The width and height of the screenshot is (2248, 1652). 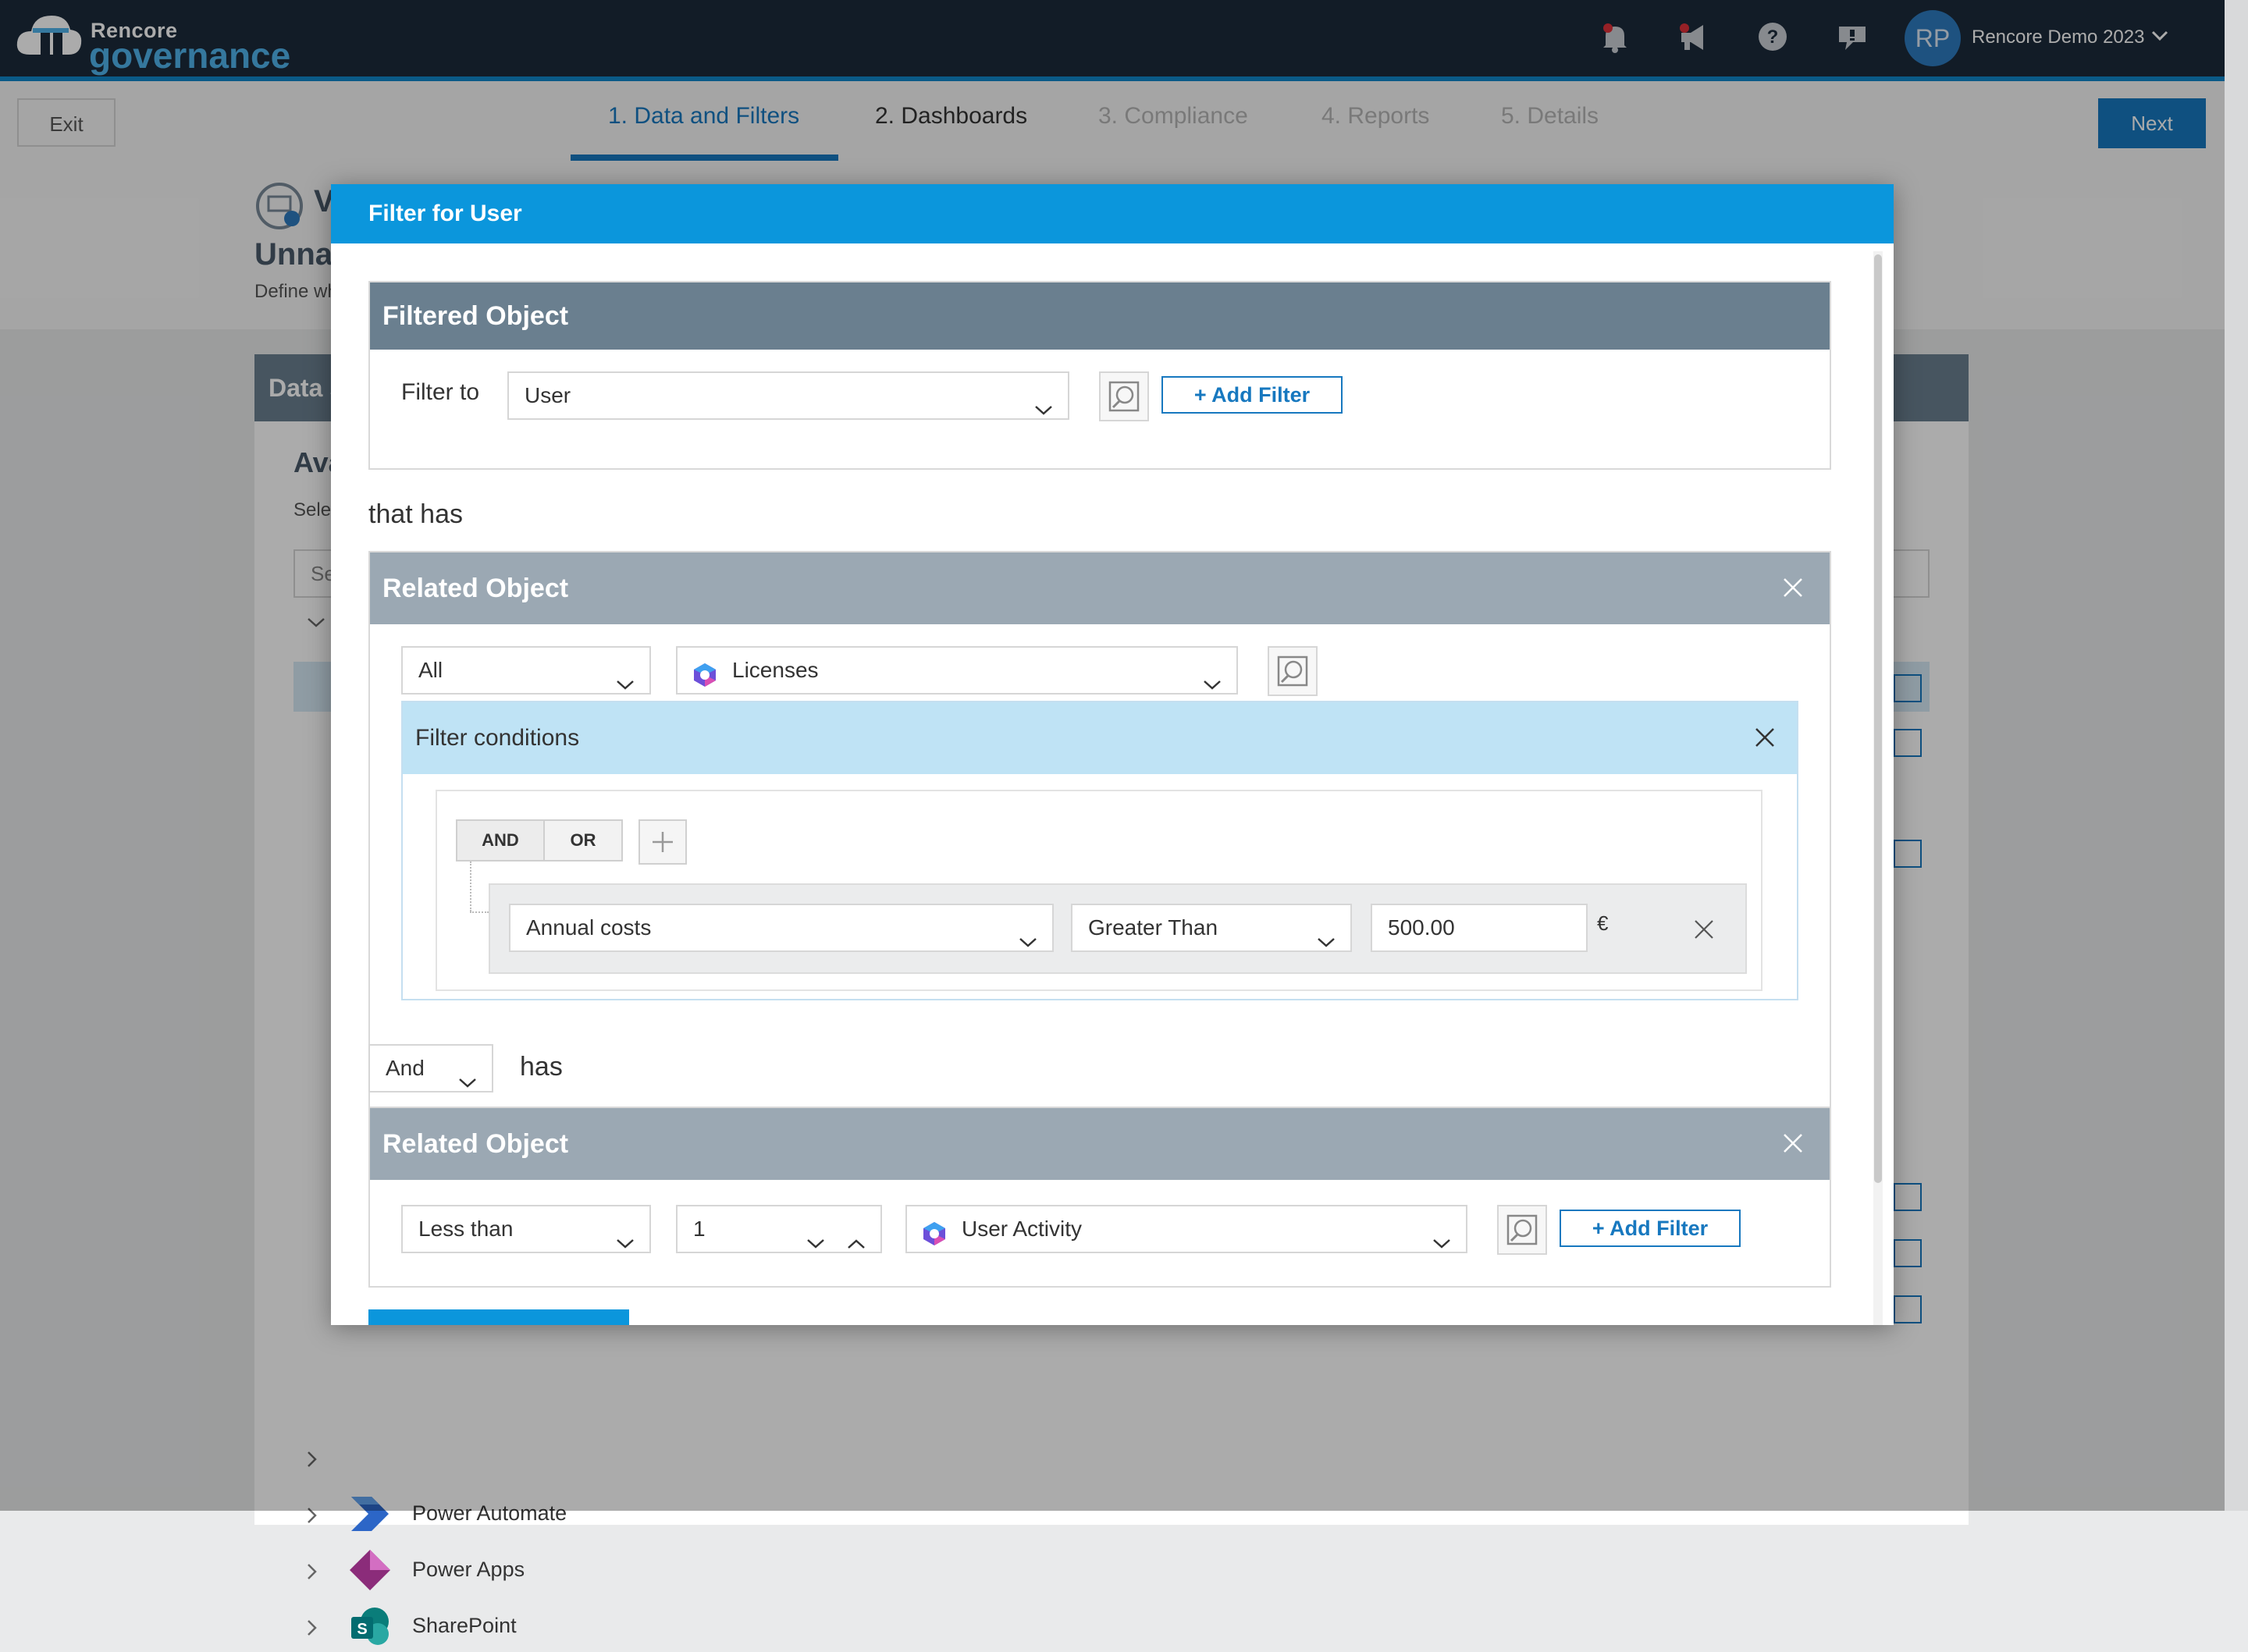 What do you see at coordinates (782, 928) in the screenshot?
I see `condition-field-select: Annual costs` at bounding box center [782, 928].